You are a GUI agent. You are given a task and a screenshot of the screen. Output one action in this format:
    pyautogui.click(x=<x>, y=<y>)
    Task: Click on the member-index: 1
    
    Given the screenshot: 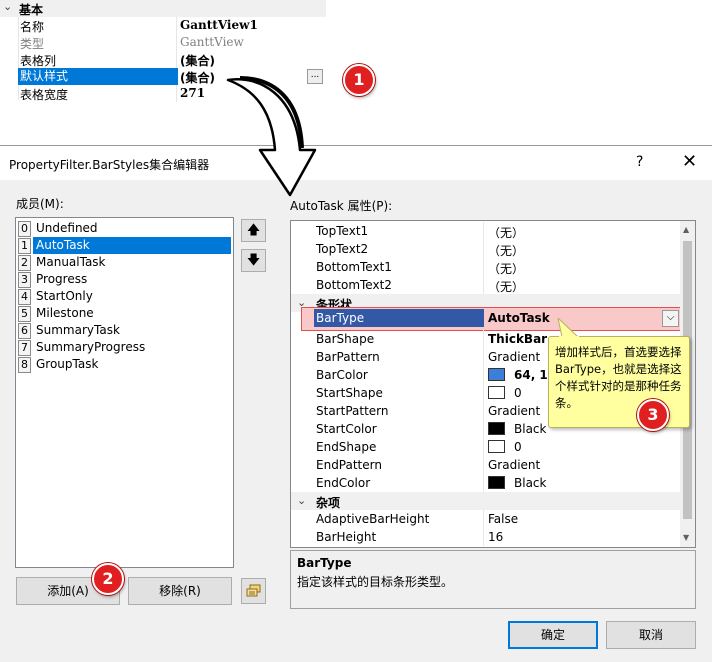 What is the action you would take?
    pyautogui.click(x=24, y=246)
    